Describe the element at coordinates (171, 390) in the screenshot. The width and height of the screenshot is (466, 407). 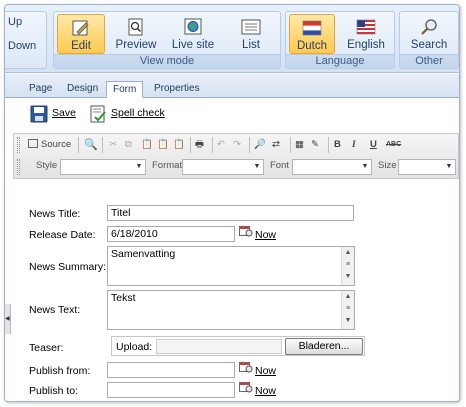
I see `publish-to-input` at that location.